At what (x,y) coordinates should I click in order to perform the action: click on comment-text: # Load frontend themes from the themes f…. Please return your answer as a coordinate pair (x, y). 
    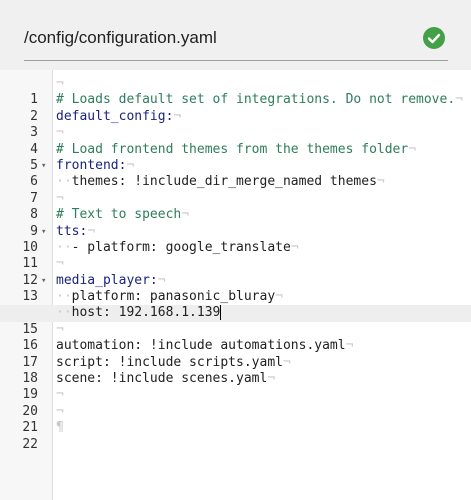
    Looking at the image, I should click on (232, 149).